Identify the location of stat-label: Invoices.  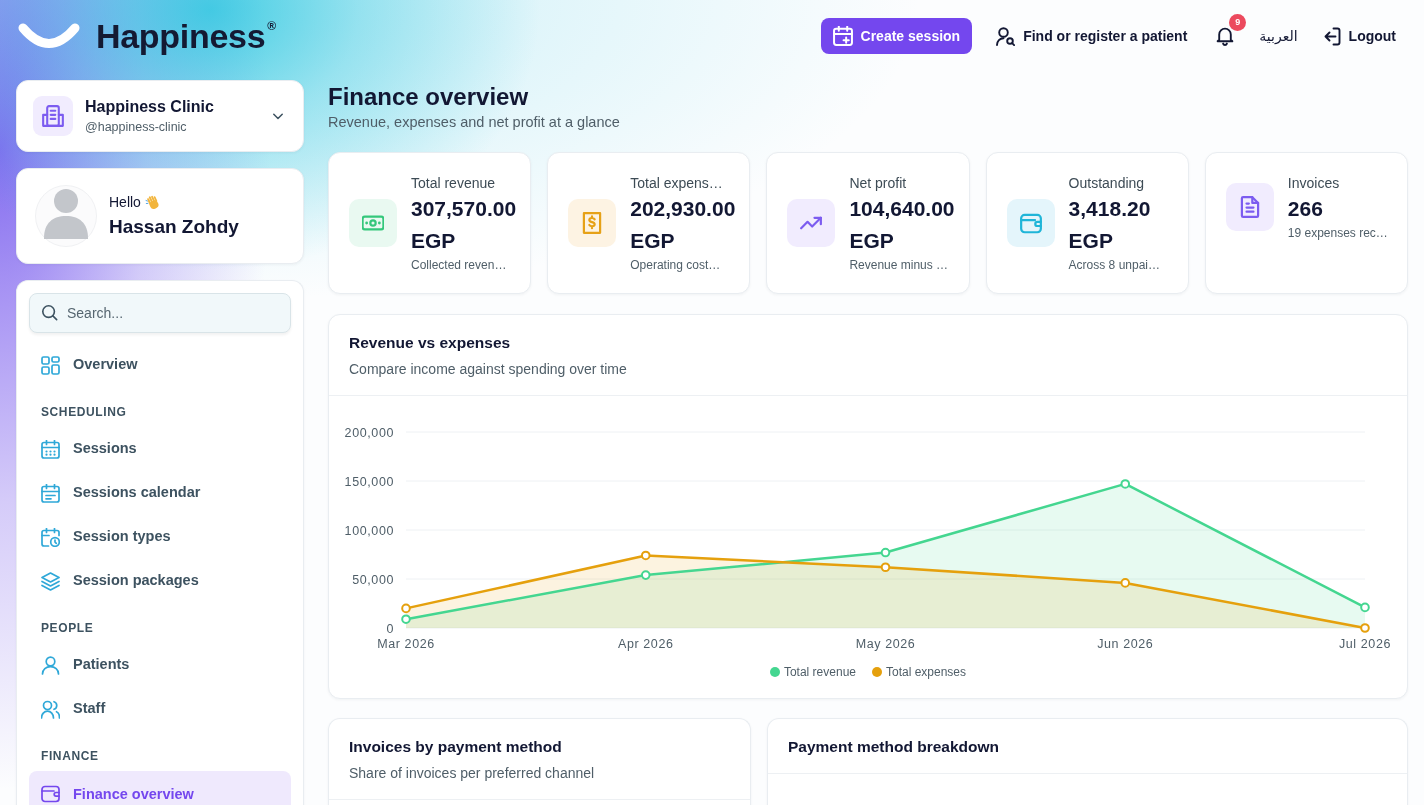
(1314, 183).